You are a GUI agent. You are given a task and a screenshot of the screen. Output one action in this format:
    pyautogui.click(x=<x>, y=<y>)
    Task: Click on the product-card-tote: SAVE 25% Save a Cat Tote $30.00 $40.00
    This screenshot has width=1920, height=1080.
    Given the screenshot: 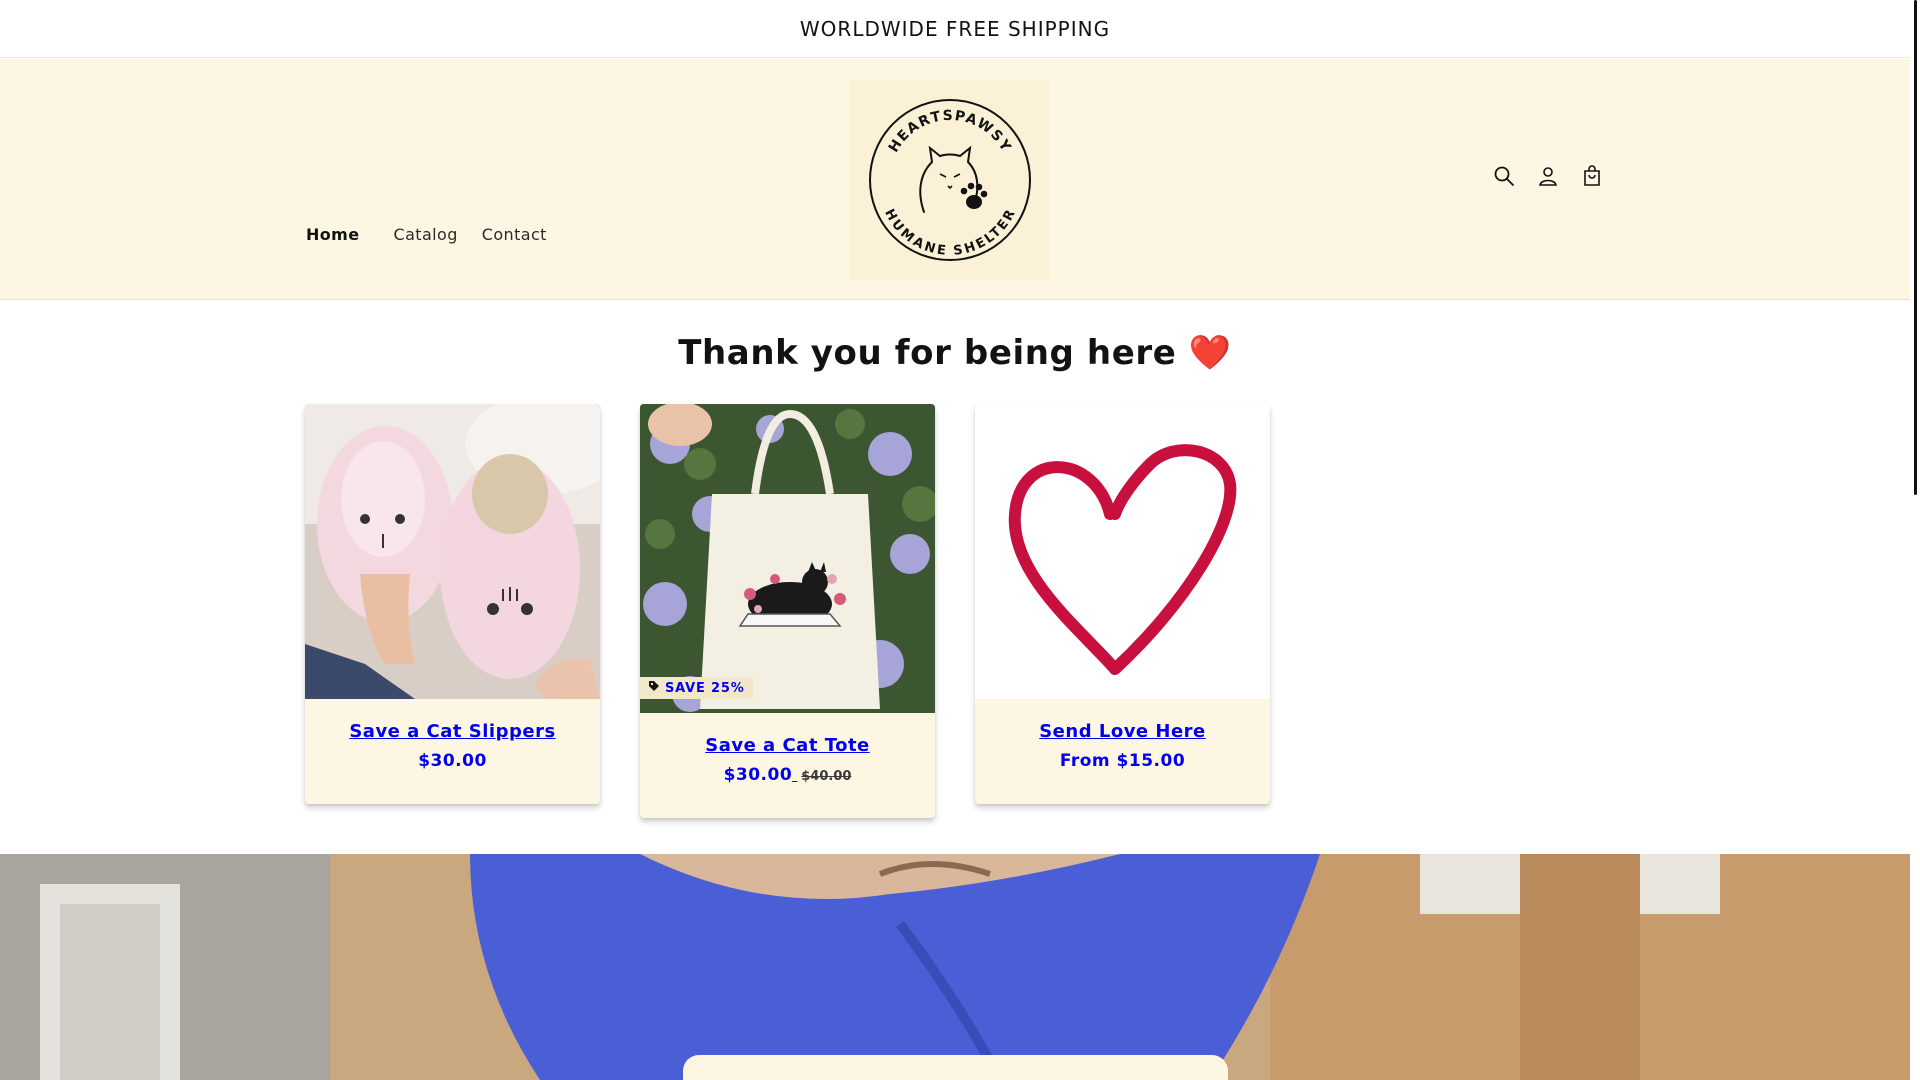 What is the action you would take?
    pyautogui.click(x=787, y=611)
    